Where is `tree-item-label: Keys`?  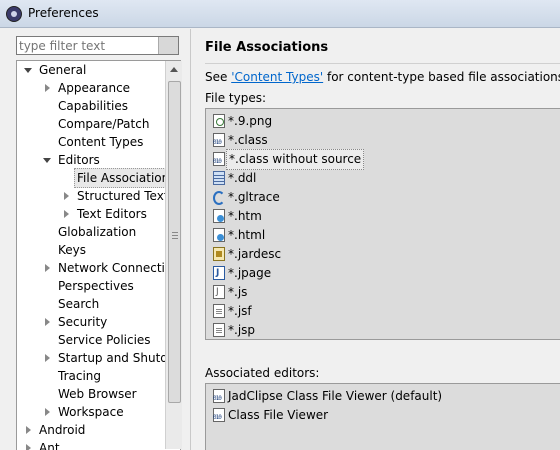 tree-item-label: Keys is located at coordinates (72, 250).